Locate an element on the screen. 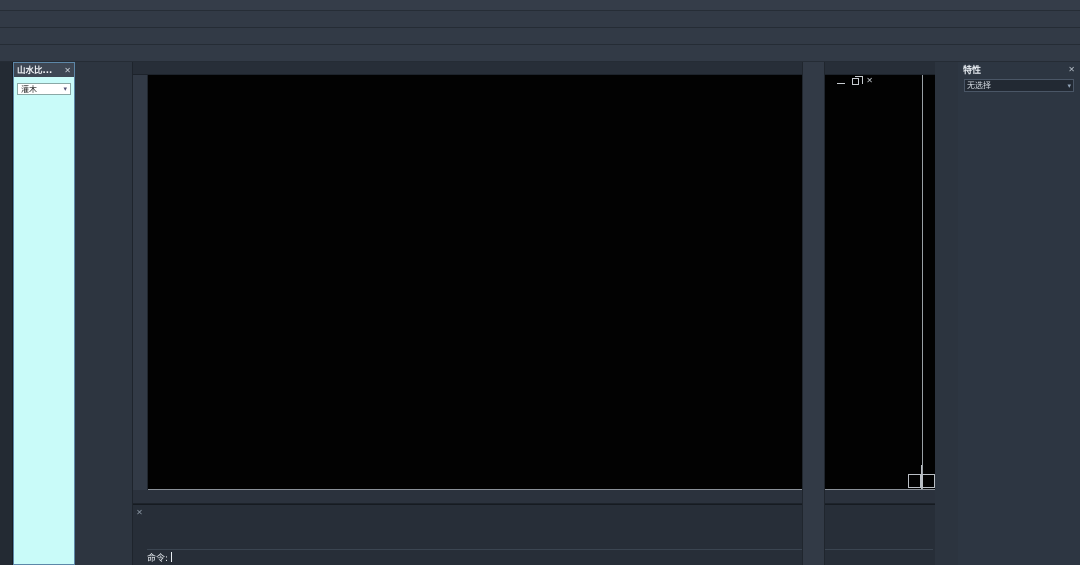  palette-close-icon: ✕ is located at coordinates (67, 70).